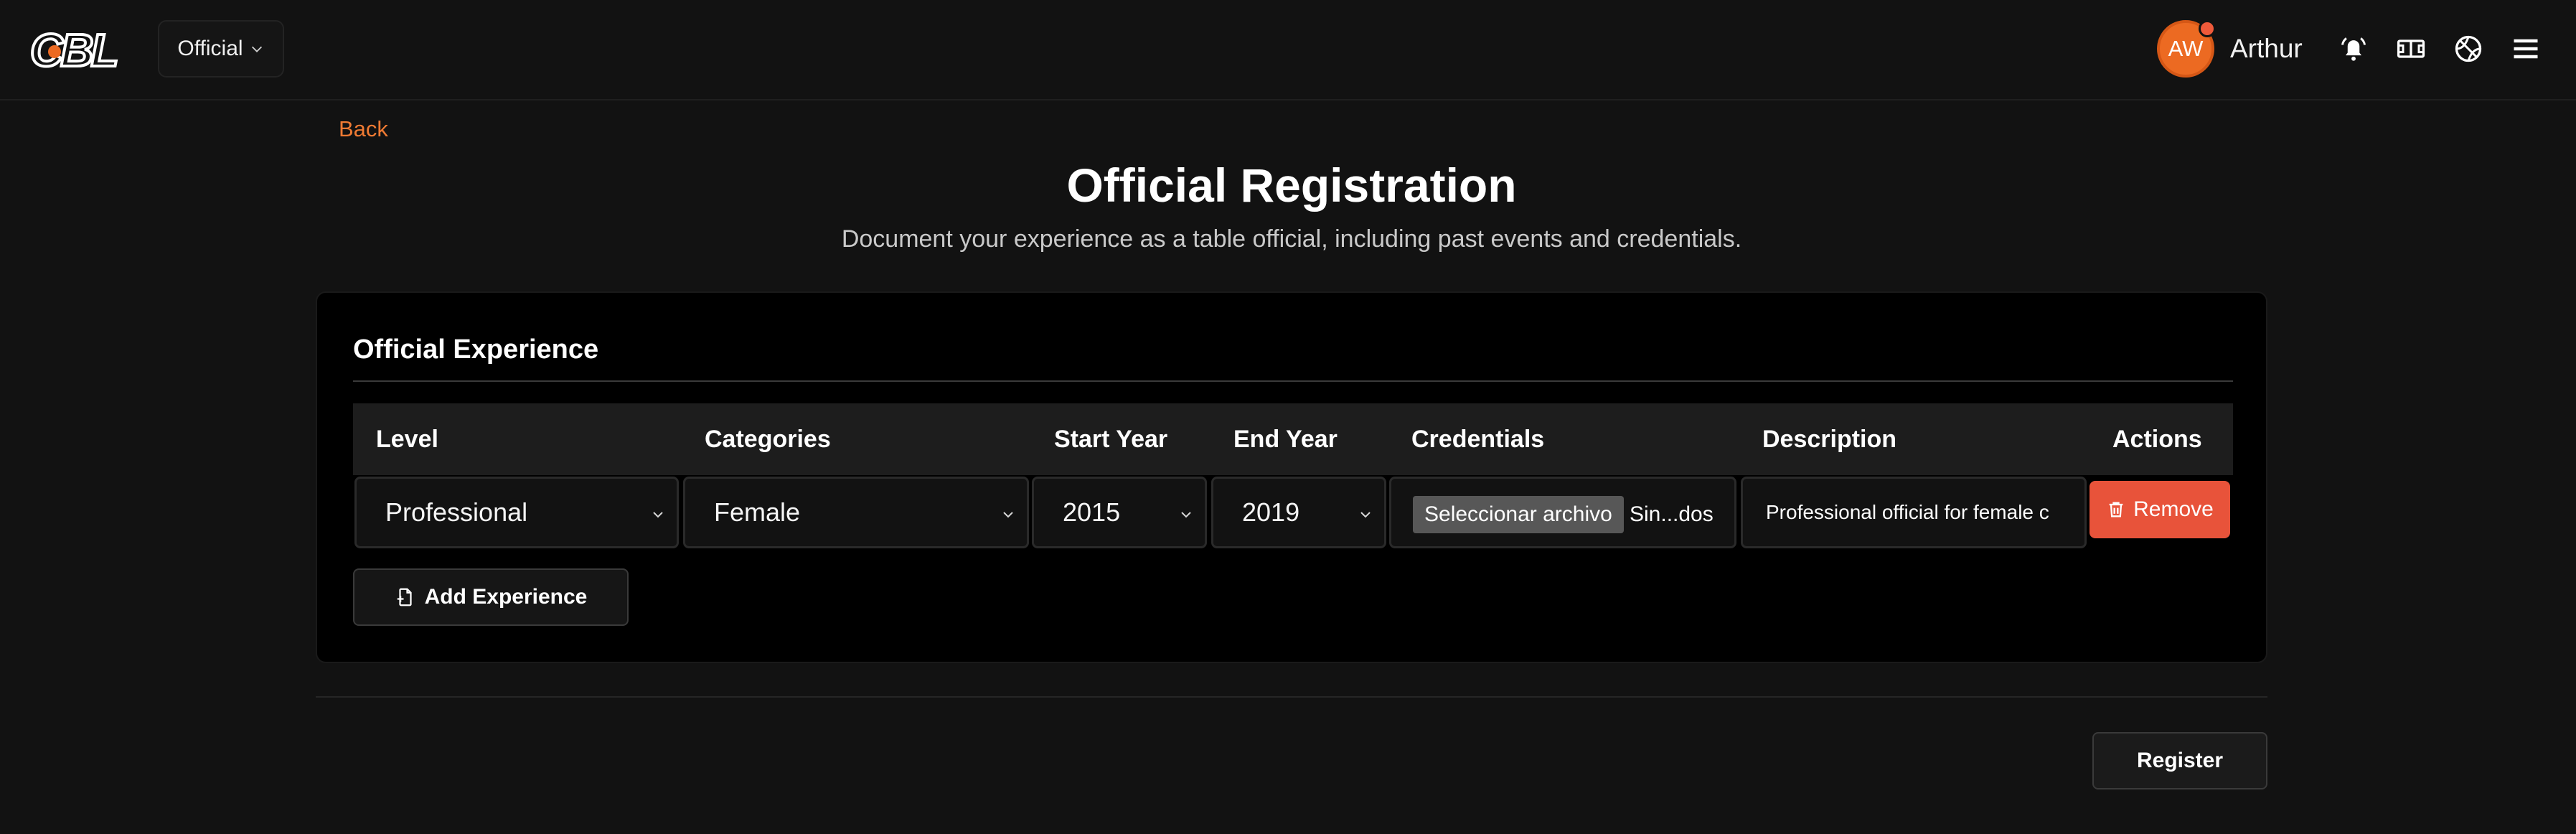  Describe the element at coordinates (757, 512) in the screenshot. I see `categories-value: Female` at that location.